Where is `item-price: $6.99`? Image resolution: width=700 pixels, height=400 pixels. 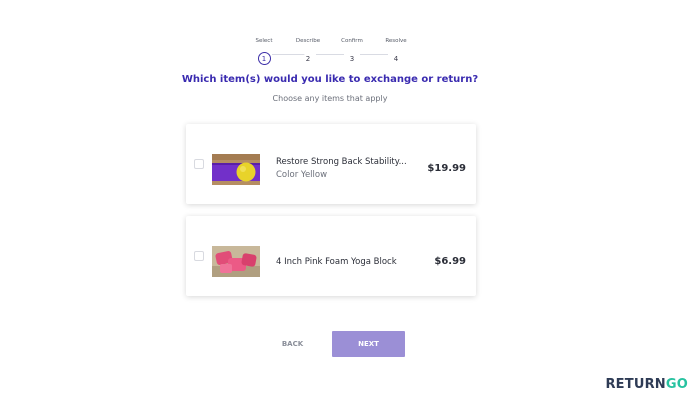
item-price: $6.99 is located at coordinates (450, 261).